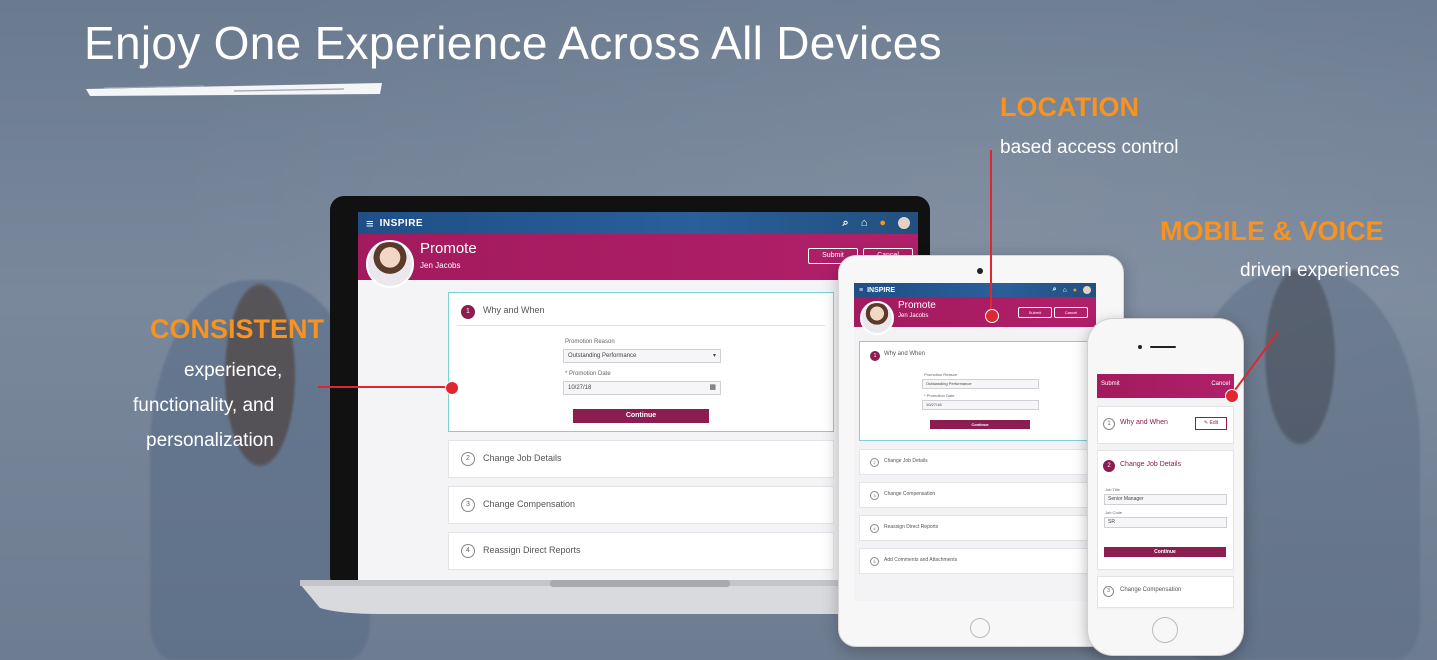 The width and height of the screenshot is (1437, 660). What do you see at coordinates (234, 89) in the screenshot?
I see `brush-underline` at bounding box center [234, 89].